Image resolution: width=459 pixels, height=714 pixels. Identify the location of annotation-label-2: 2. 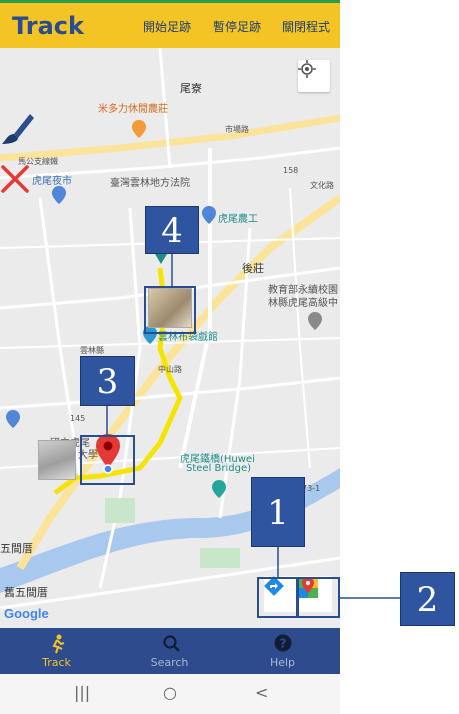
(427, 599).